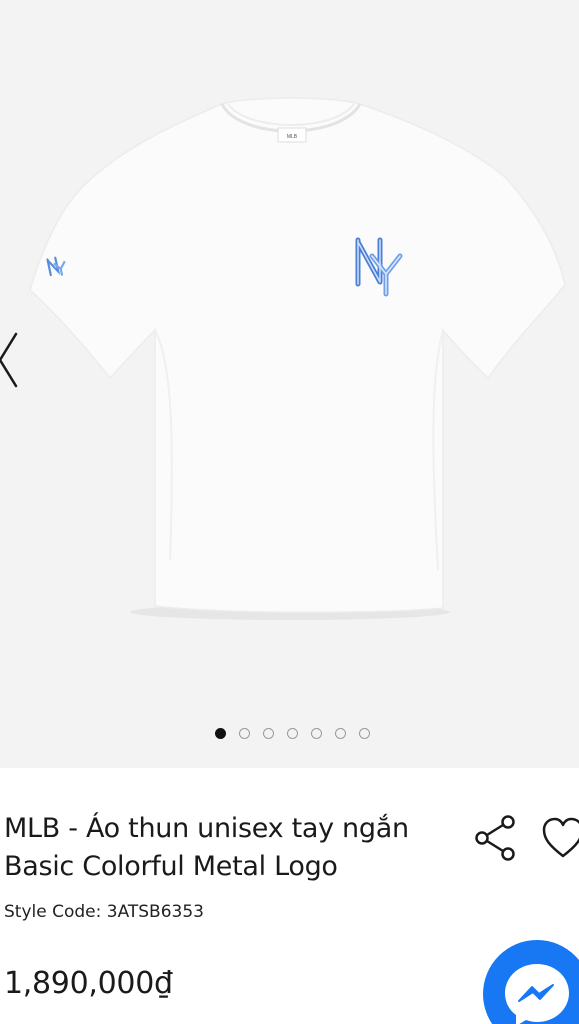 This screenshot has width=579, height=1024. I want to click on product-price: 1,890,000₫, so click(88, 983).